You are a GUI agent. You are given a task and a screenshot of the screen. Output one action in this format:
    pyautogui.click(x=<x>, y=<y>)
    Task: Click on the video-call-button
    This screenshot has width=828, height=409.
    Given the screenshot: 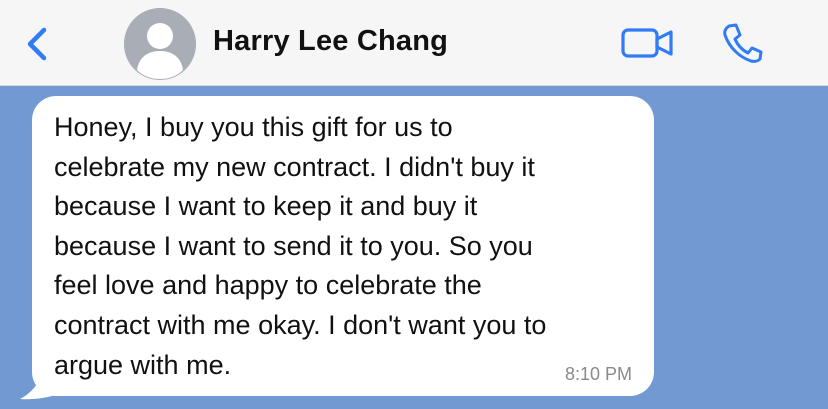 What is the action you would take?
    pyautogui.click(x=648, y=43)
    